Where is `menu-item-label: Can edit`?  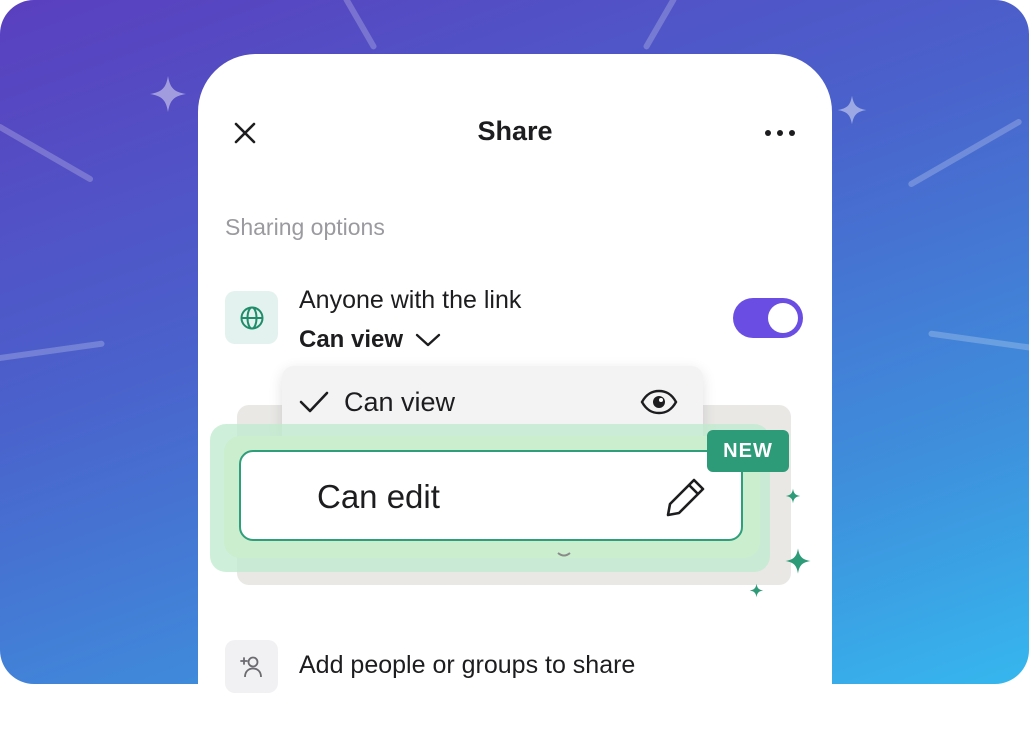
menu-item-label: Can edit is located at coordinates (378, 496).